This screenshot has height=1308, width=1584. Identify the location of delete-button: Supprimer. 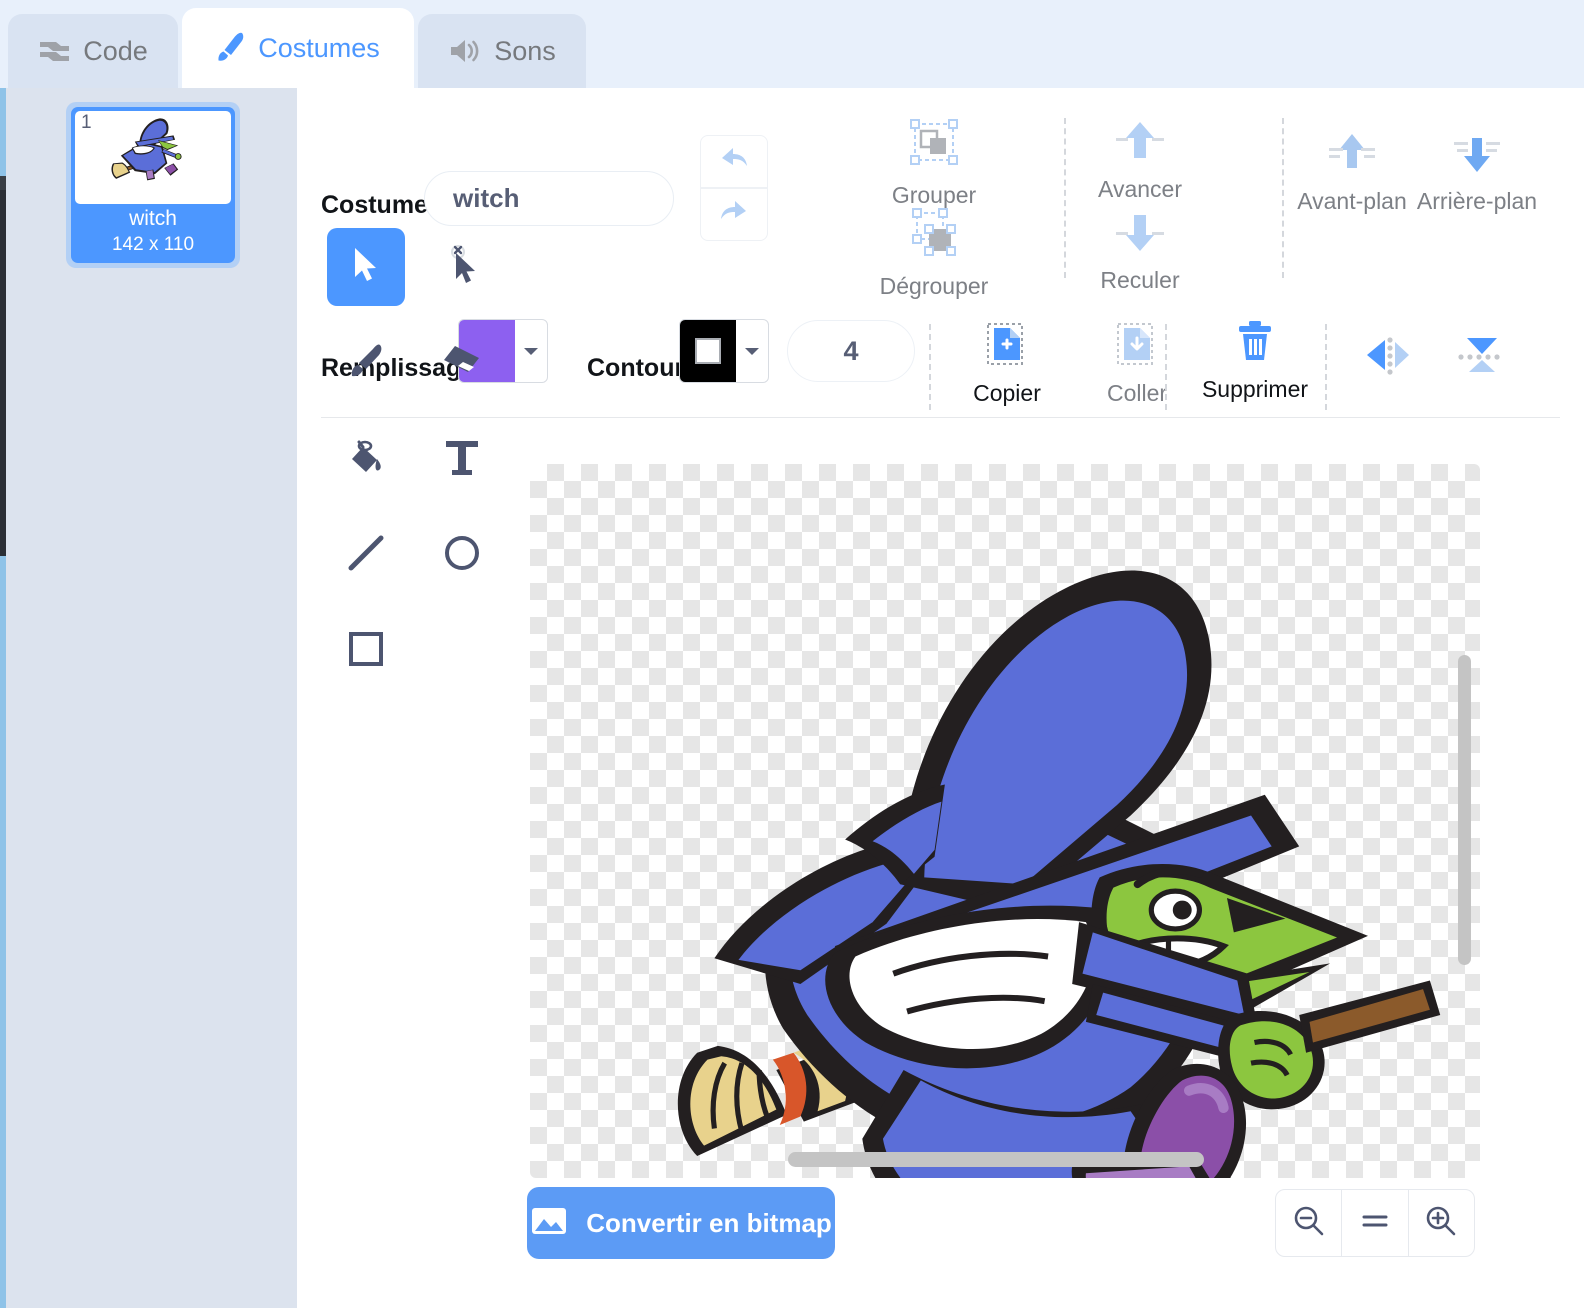
(1255, 360).